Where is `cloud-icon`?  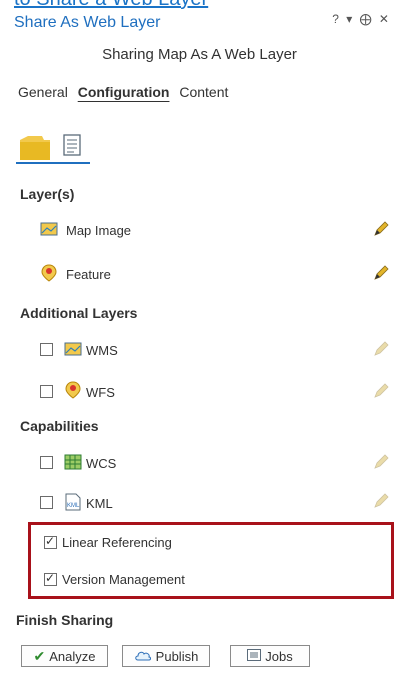 cloud-icon is located at coordinates (143, 656).